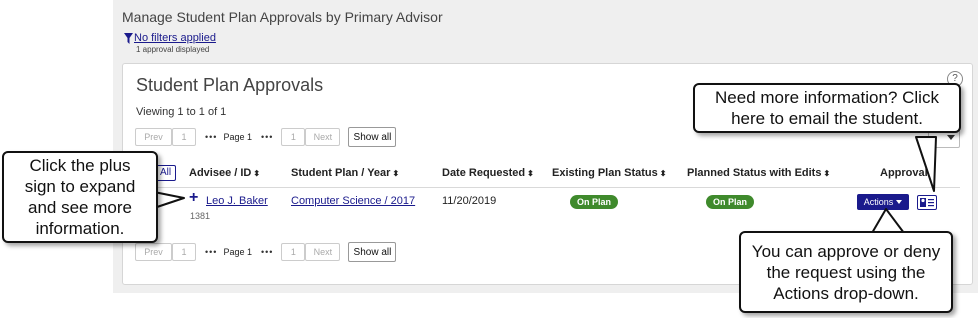 The image size is (978, 318). What do you see at coordinates (353, 201) in the screenshot?
I see `student-plan-link: Computer Science / 2017` at bounding box center [353, 201].